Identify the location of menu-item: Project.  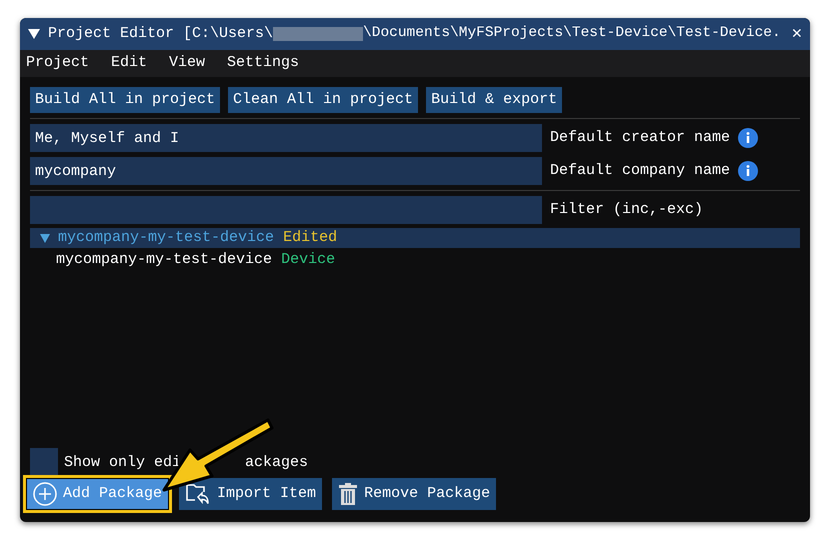
(58, 63).